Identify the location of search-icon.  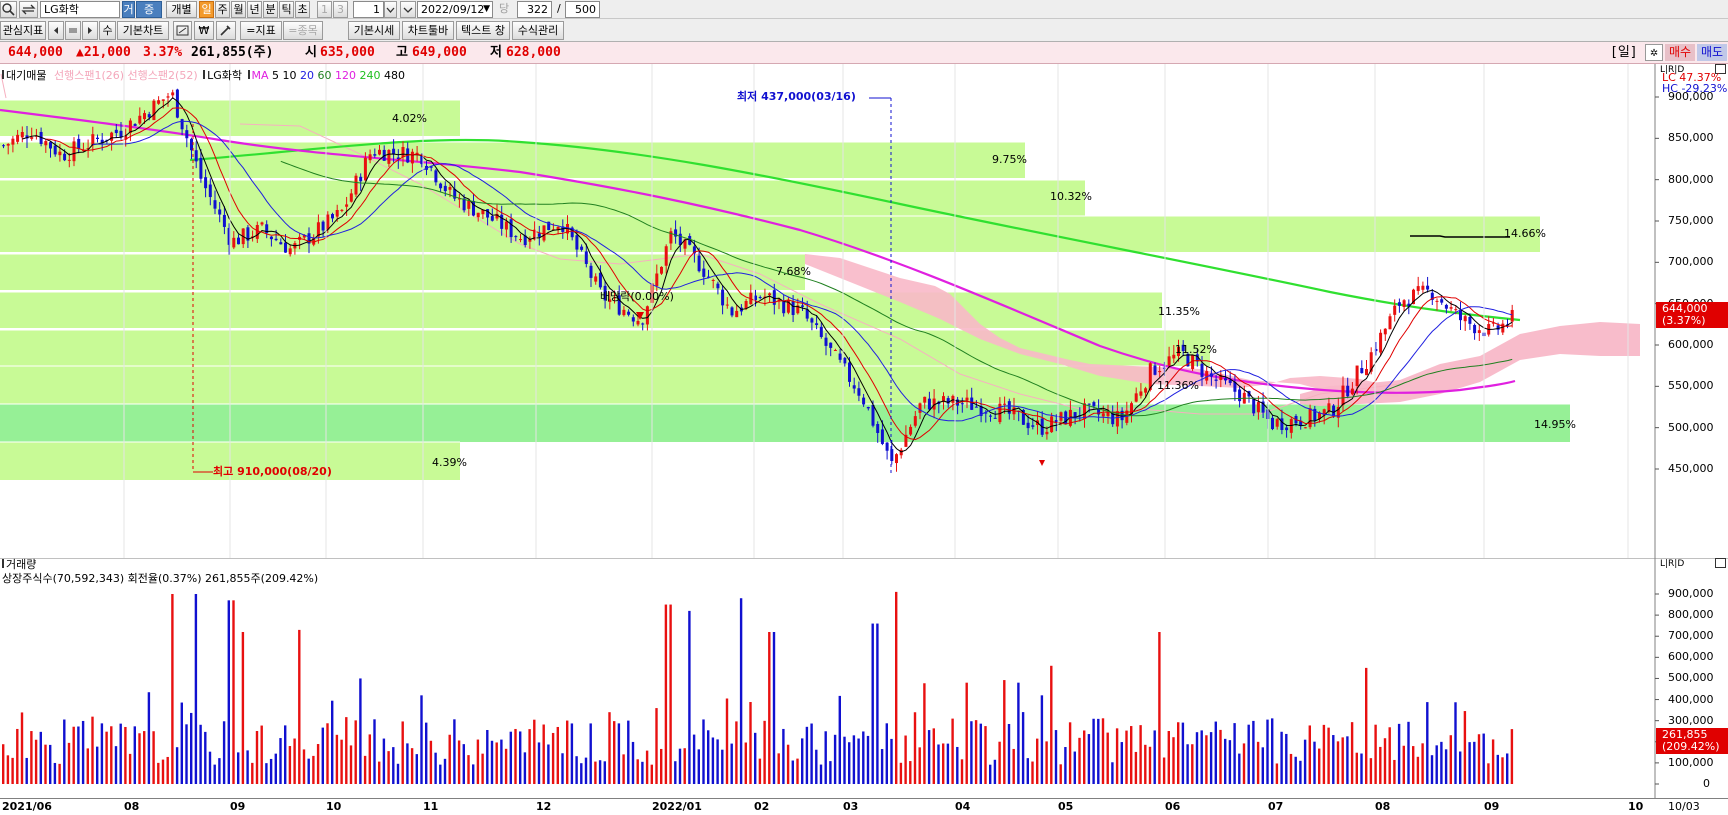
(8, 9).